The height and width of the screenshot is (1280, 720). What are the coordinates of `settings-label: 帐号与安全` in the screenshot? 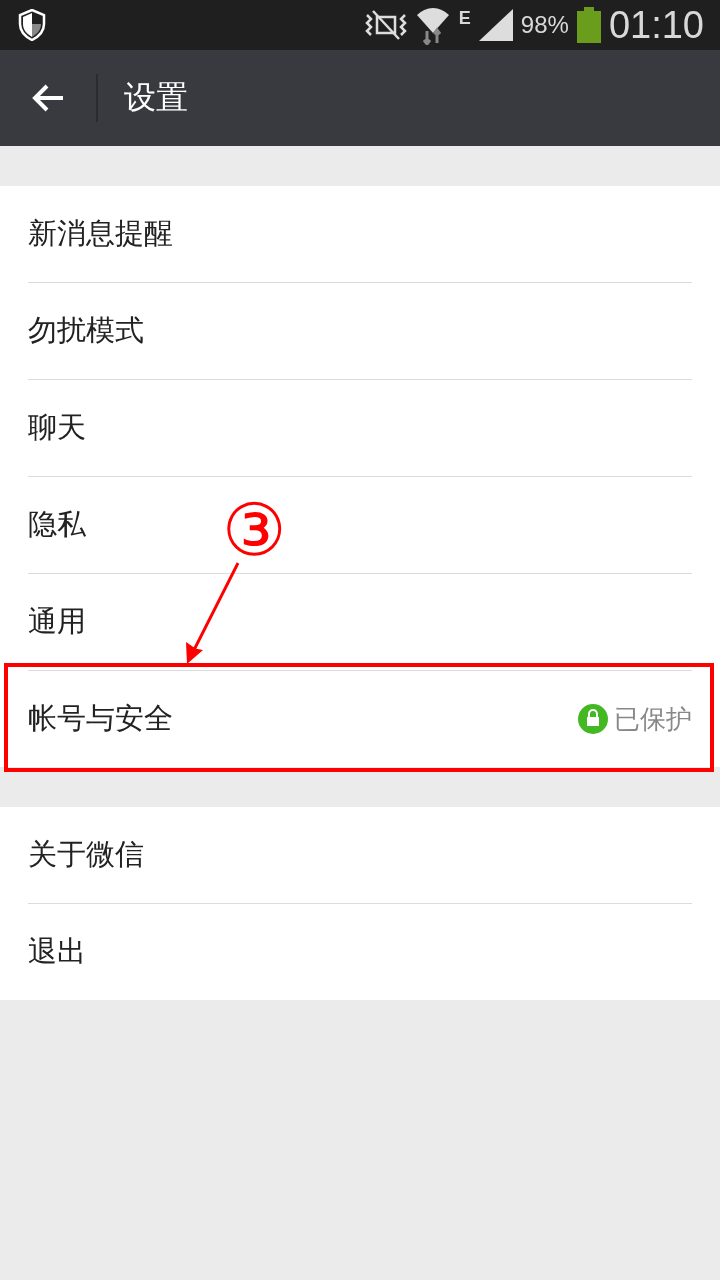 It's located at (100, 718).